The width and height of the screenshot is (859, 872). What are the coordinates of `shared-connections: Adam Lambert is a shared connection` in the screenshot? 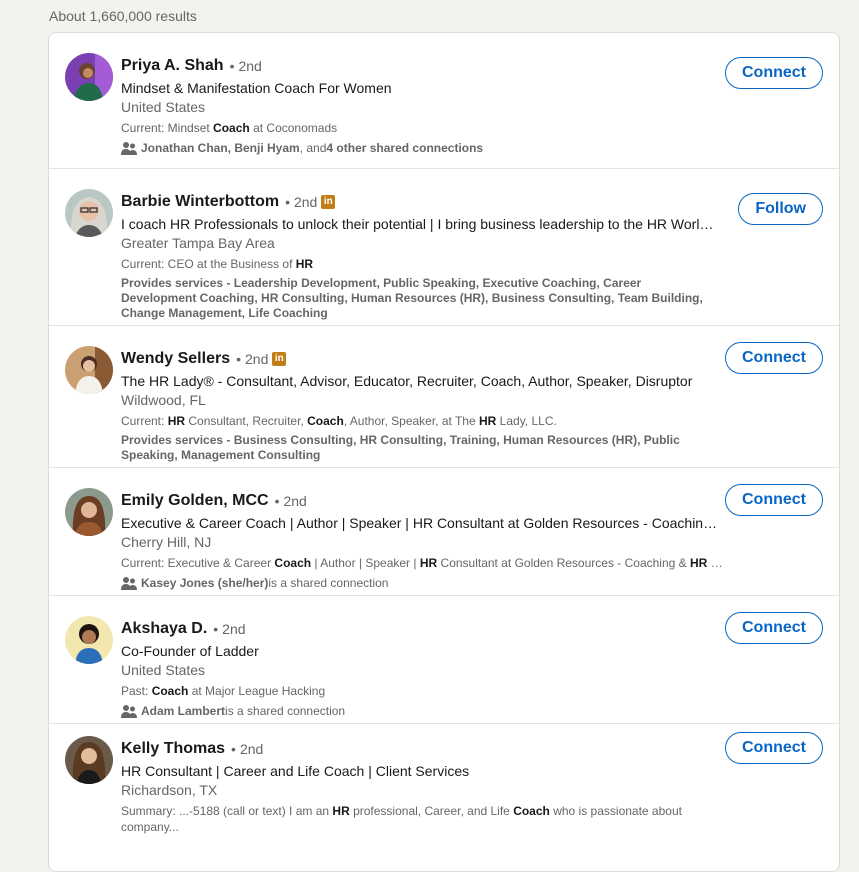 It's located at (422, 711).